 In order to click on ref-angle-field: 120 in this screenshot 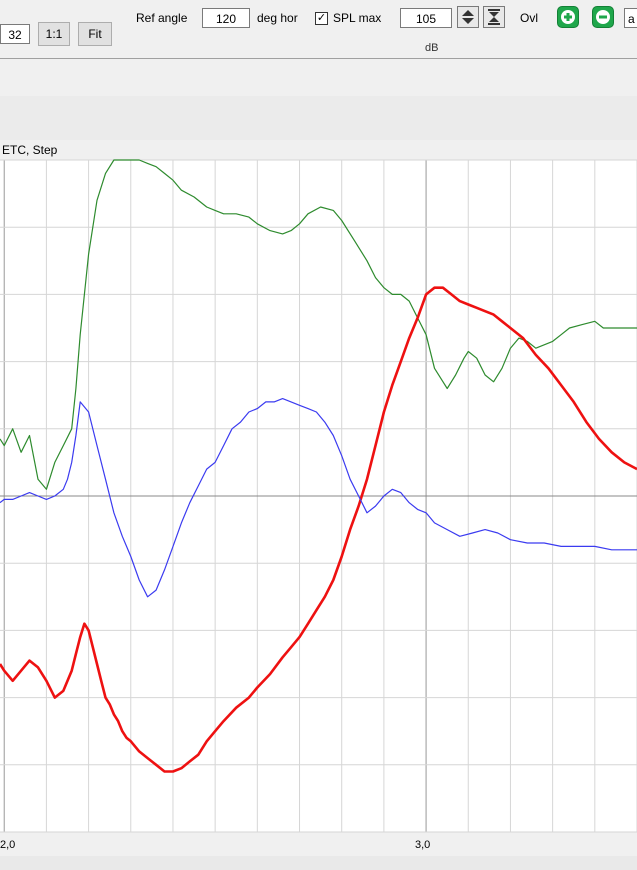, I will do `click(226, 18)`.